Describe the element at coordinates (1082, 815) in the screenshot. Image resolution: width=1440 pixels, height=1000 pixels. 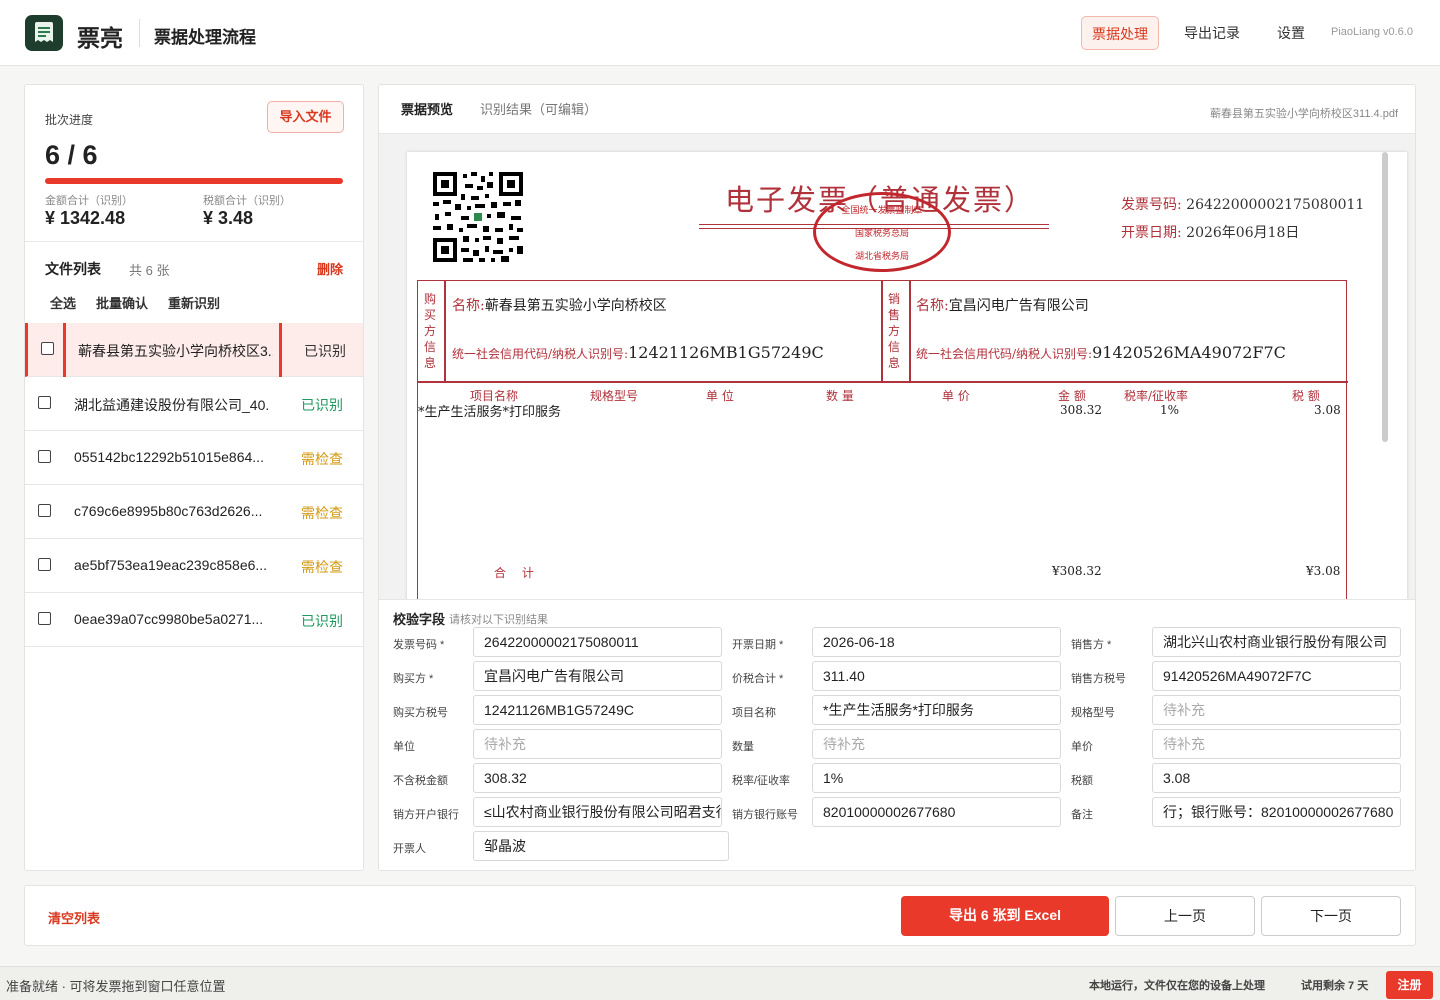
I see `field-label: 备注` at that location.